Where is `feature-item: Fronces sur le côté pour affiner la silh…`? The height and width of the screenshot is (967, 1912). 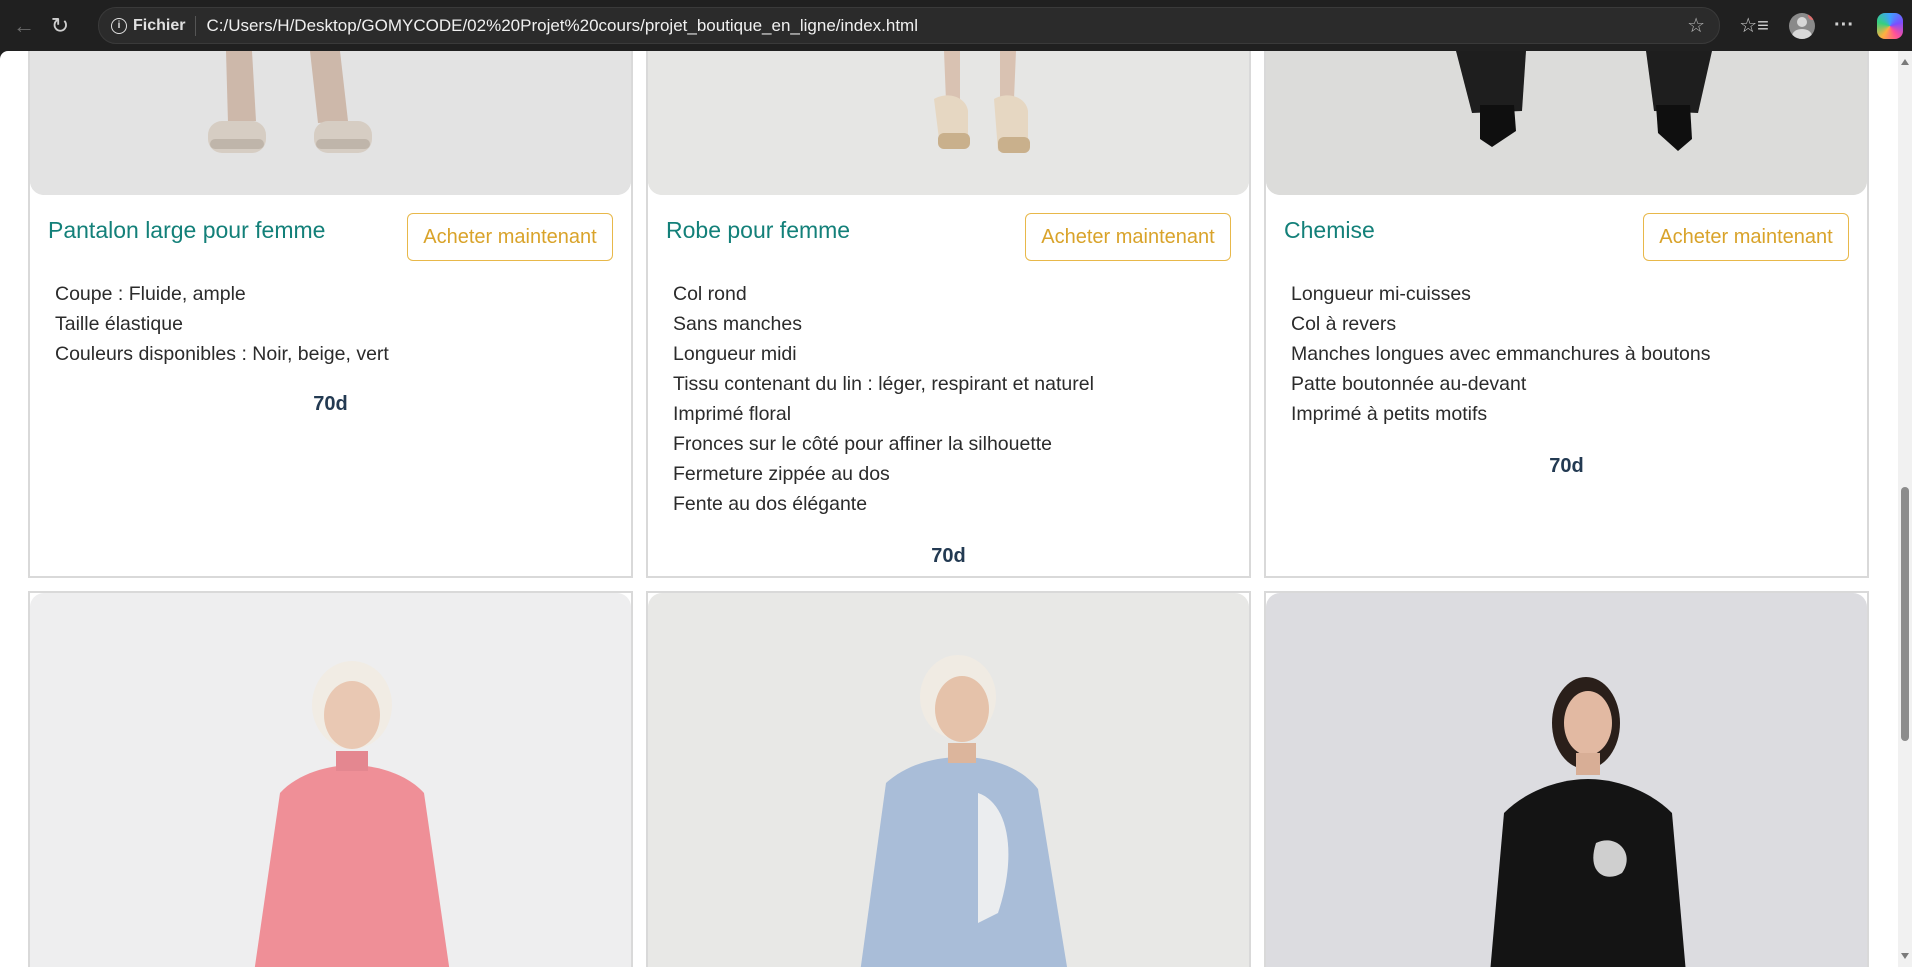 feature-item: Fronces sur le côté pour affiner la silh… is located at coordinates (863, 444).